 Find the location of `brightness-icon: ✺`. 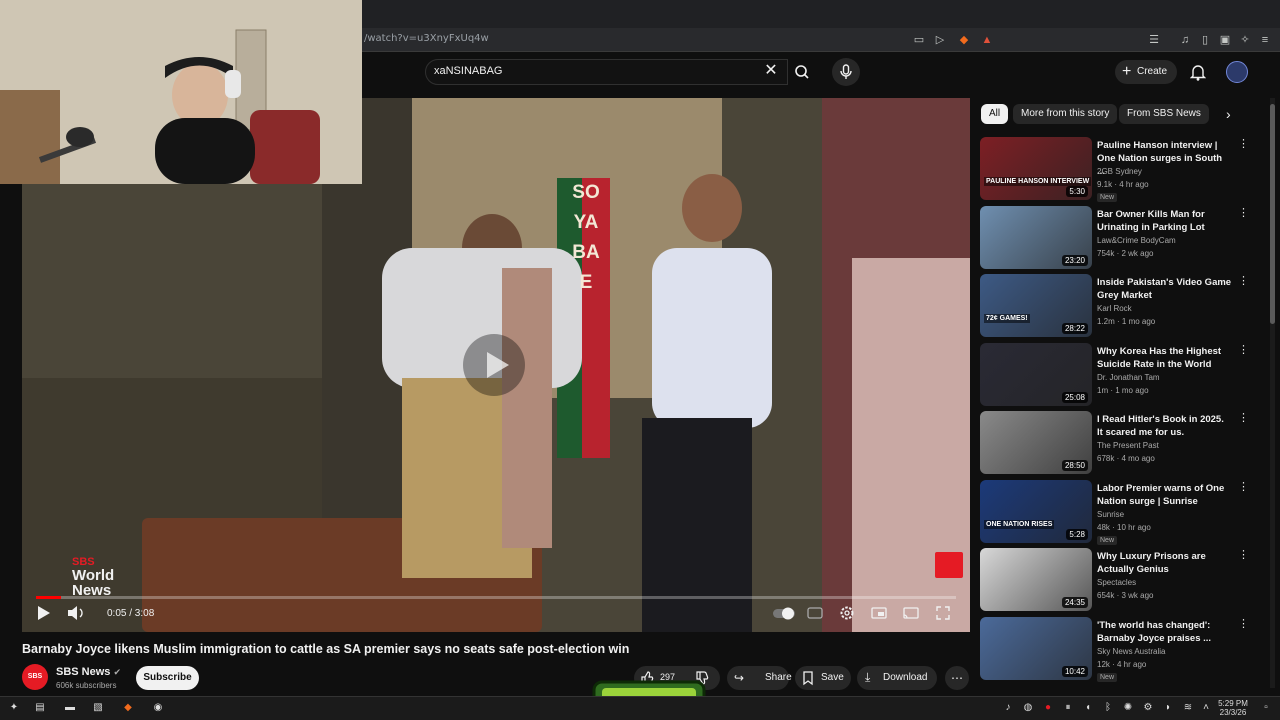

brightness-icon: ✺ is located at coordinates (1128, 708).